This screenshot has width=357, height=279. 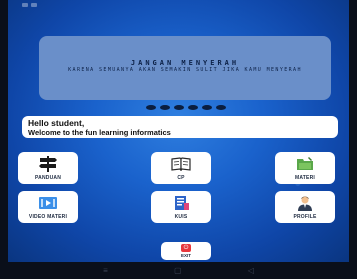 What do you see at coordinates (185, 63) in the screenshot?
I see `banner-title: JANGAN MENYERAH` at bounding box center [185, 63].